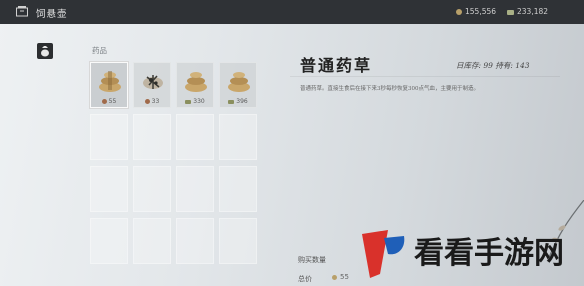 This screenshot has width=584, height=286. I want to click on item-slot-4: 396, so click(238, 85).